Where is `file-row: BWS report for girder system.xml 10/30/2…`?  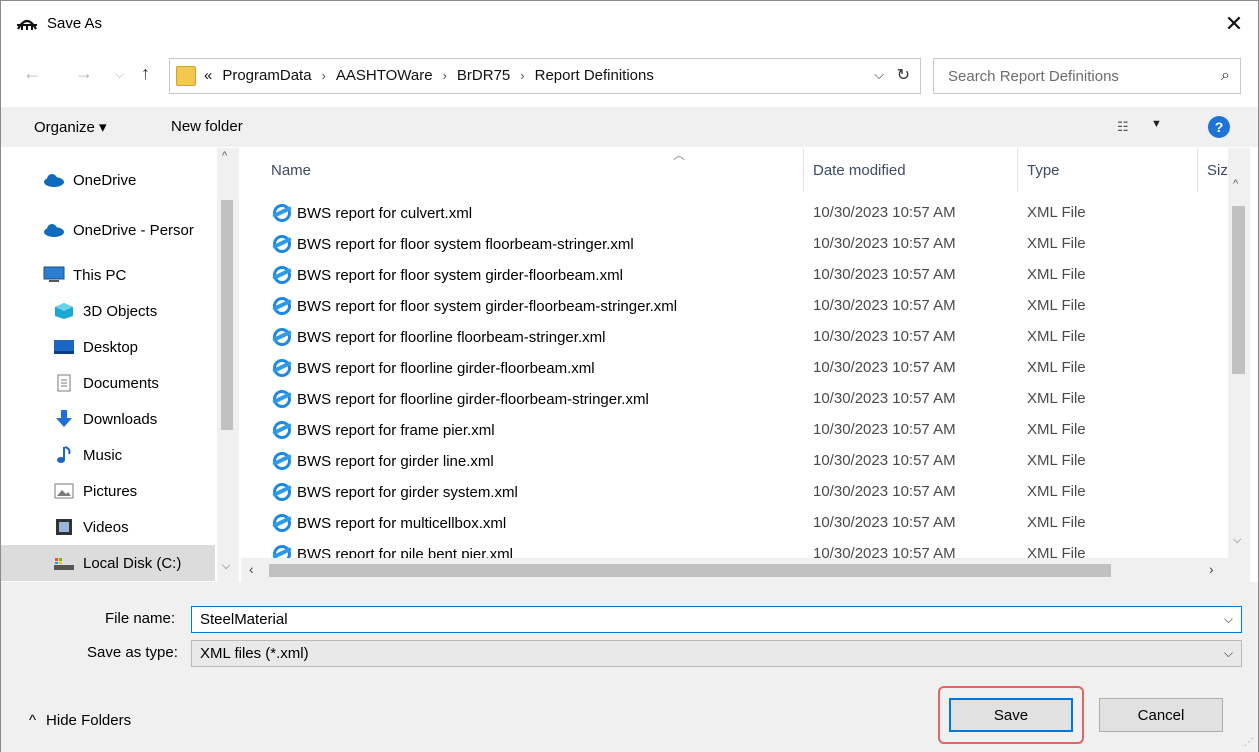
file-row: BWS report for girder system.xml 10/30/2… is located at coordinates (733, 492).